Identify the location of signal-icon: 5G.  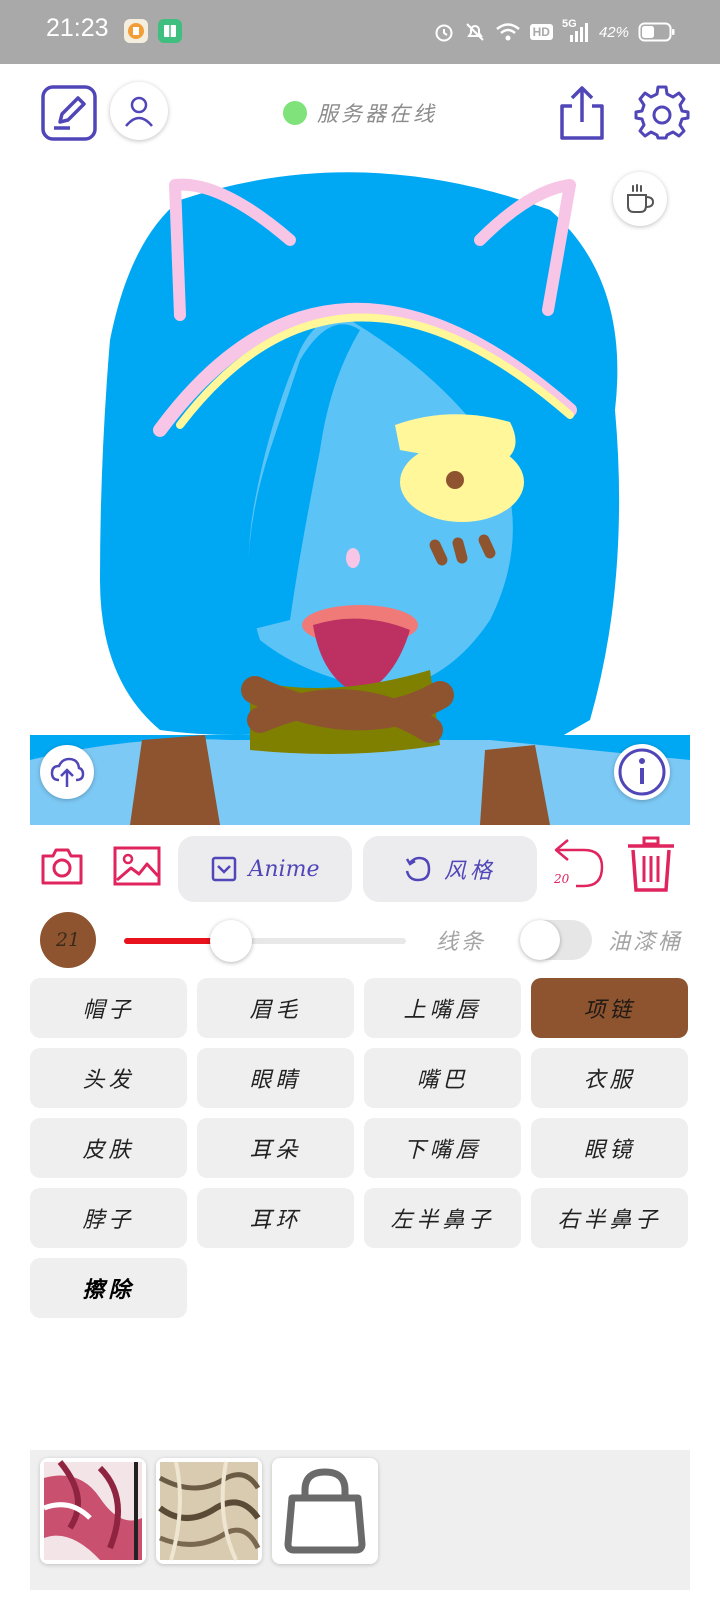
(576, 31).